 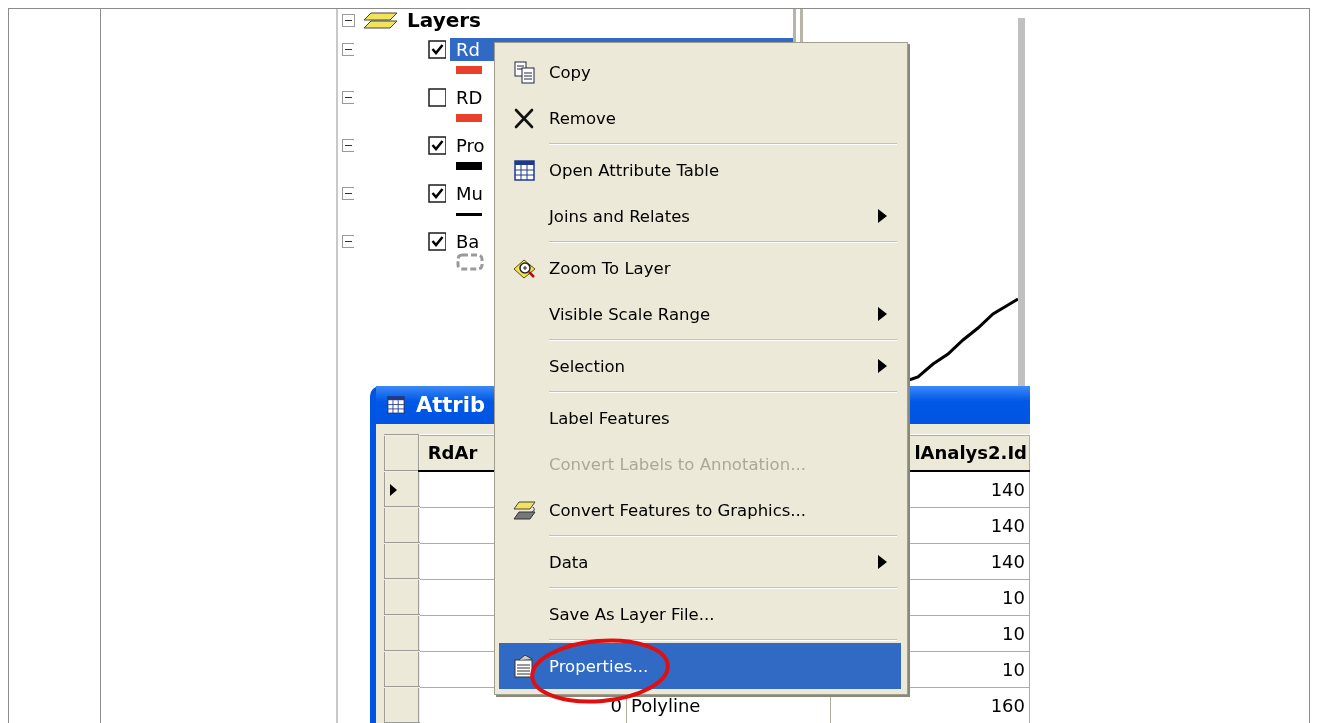 I want to click on copy-icon, so click(x=524, y=72).